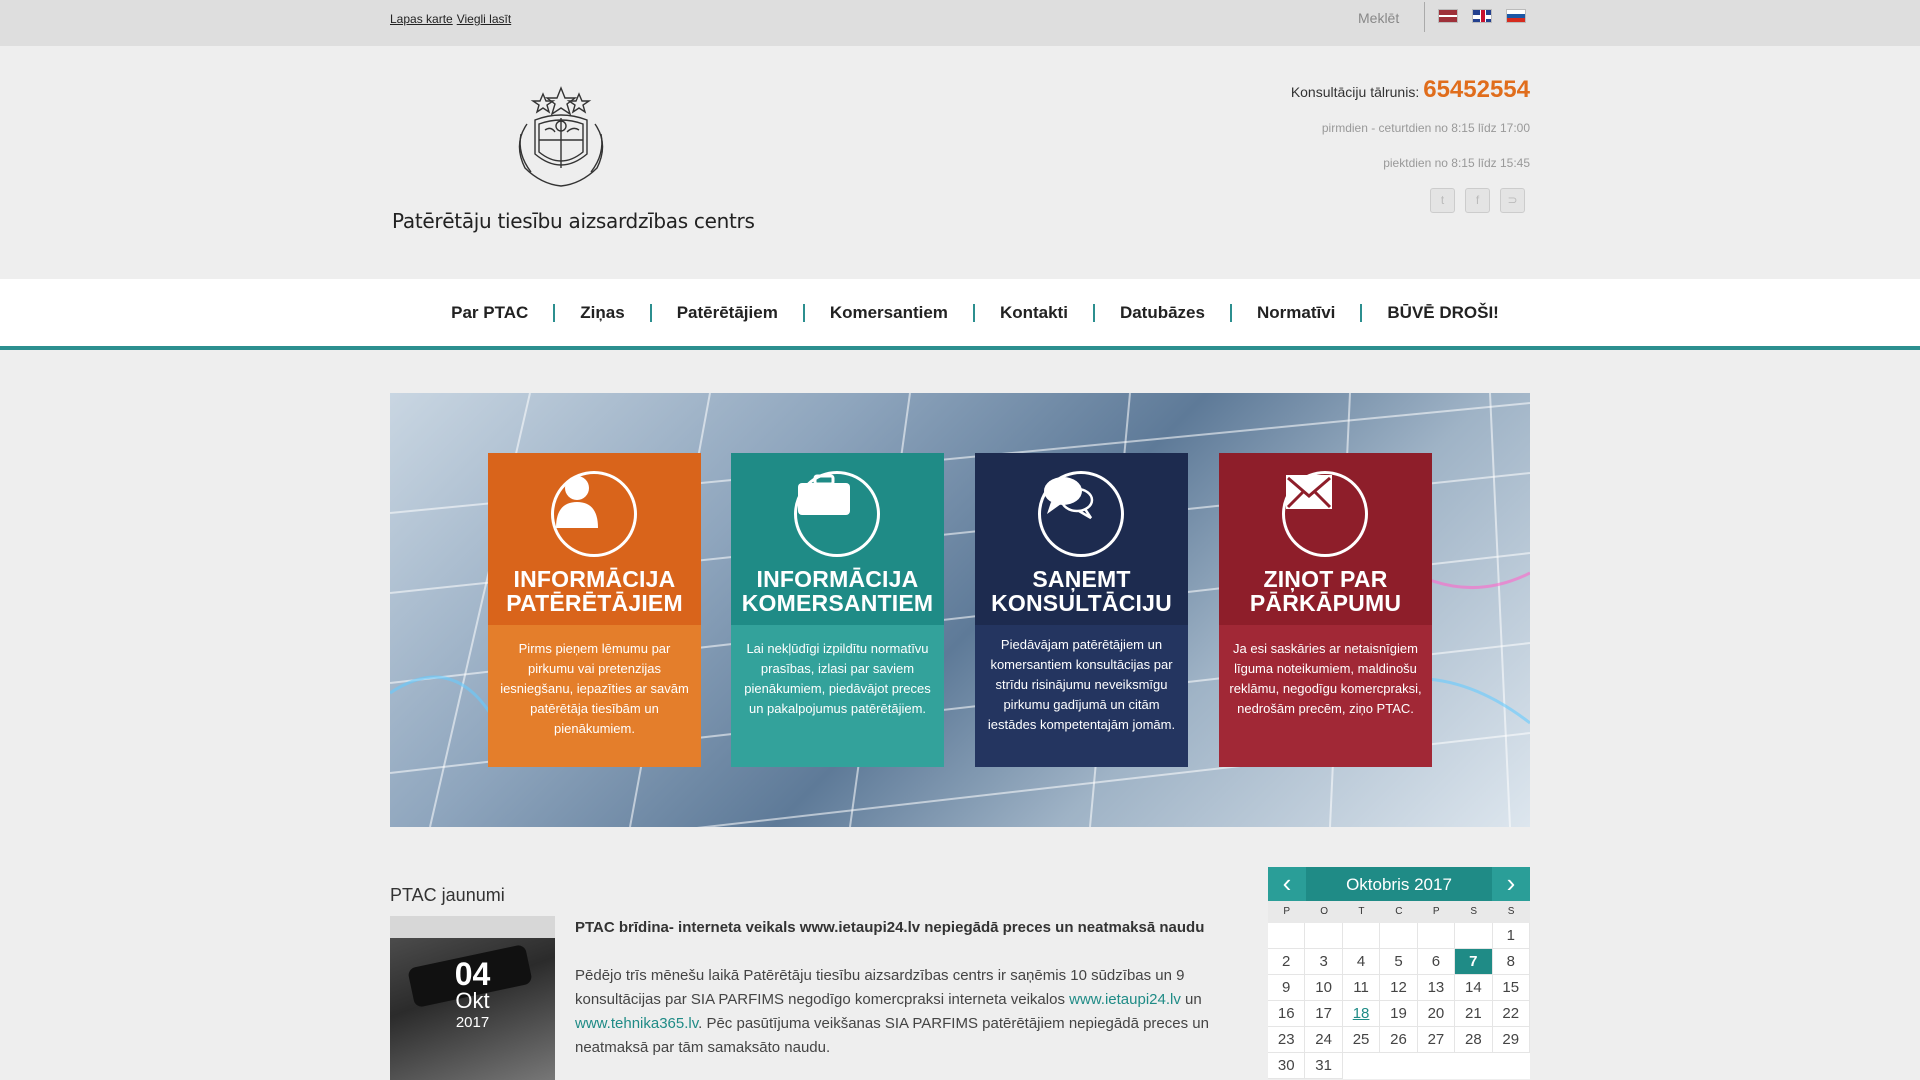 The width and height of the screenshot is (1920, 1080). Describe the element at coordinates (1511, 1014) in the screenshot. I see `calendar-day: 22` at that location.